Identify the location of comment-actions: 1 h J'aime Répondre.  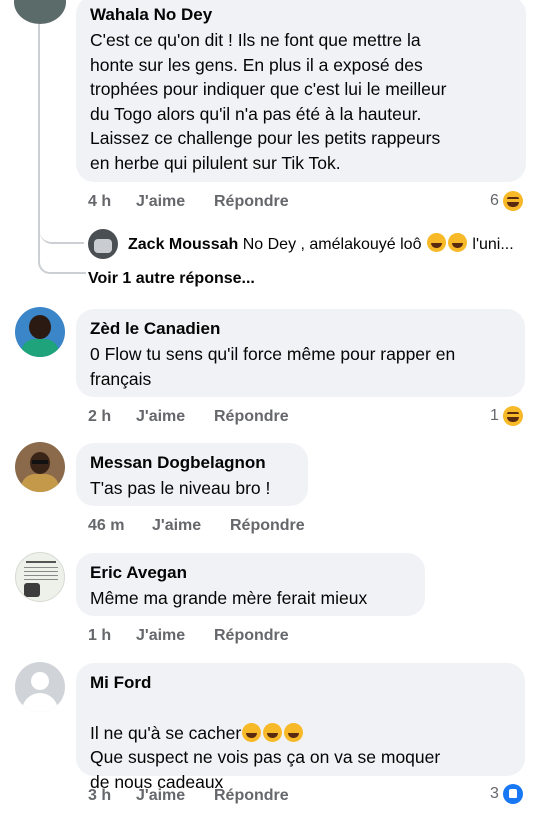
(188, 636).